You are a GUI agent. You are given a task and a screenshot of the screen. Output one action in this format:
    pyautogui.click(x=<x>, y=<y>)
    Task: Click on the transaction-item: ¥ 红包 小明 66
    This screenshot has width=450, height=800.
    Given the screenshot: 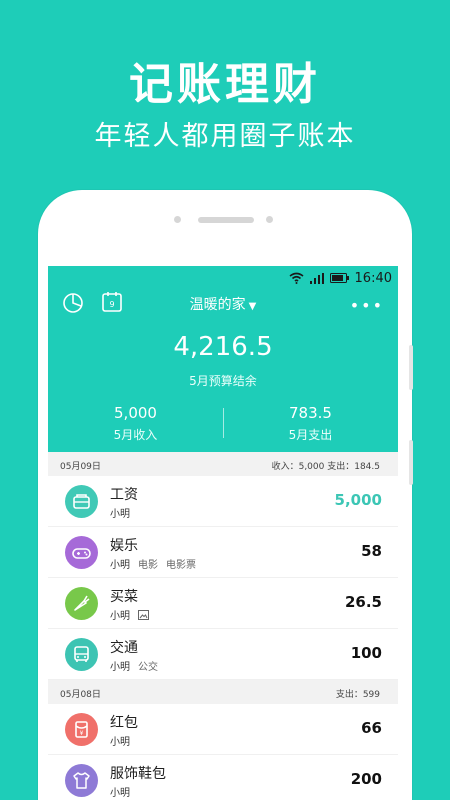 What is the action you would take?
    pyautogui.click(x=223, y=729)
    